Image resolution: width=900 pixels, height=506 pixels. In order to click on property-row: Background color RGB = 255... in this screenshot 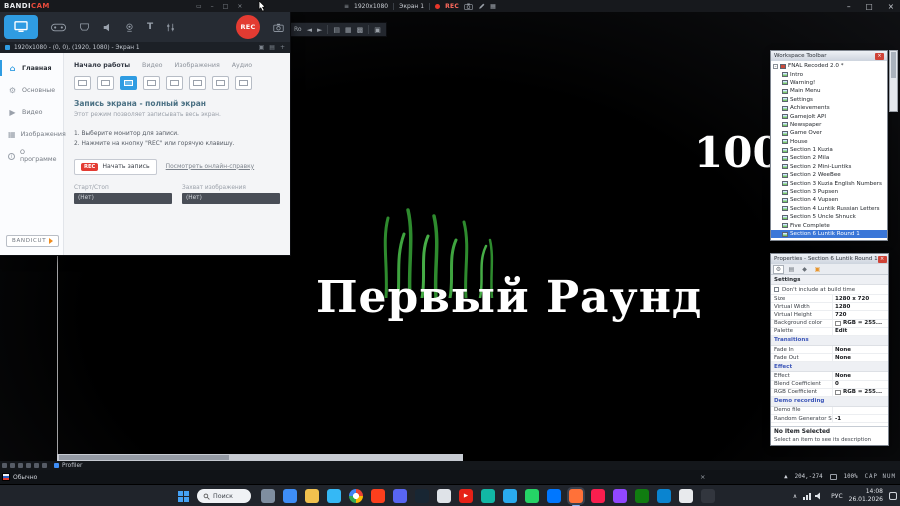, I will do `click(829, 323)`.